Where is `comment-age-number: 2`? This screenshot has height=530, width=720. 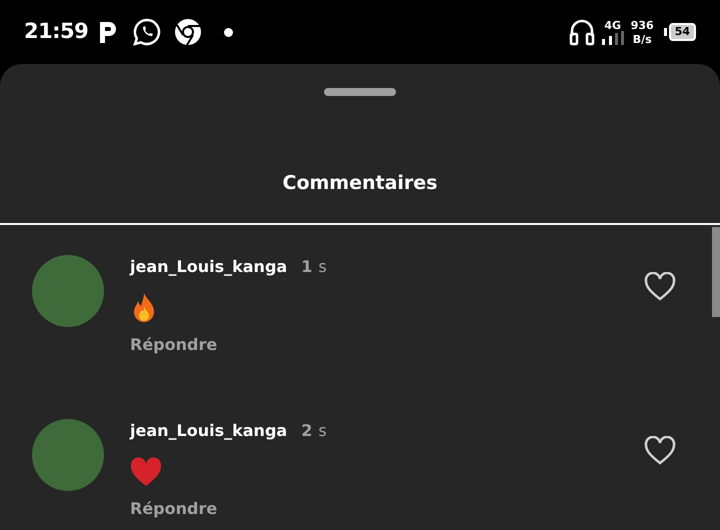
comment-age-number: 2 is located at coordinates (306, 431).